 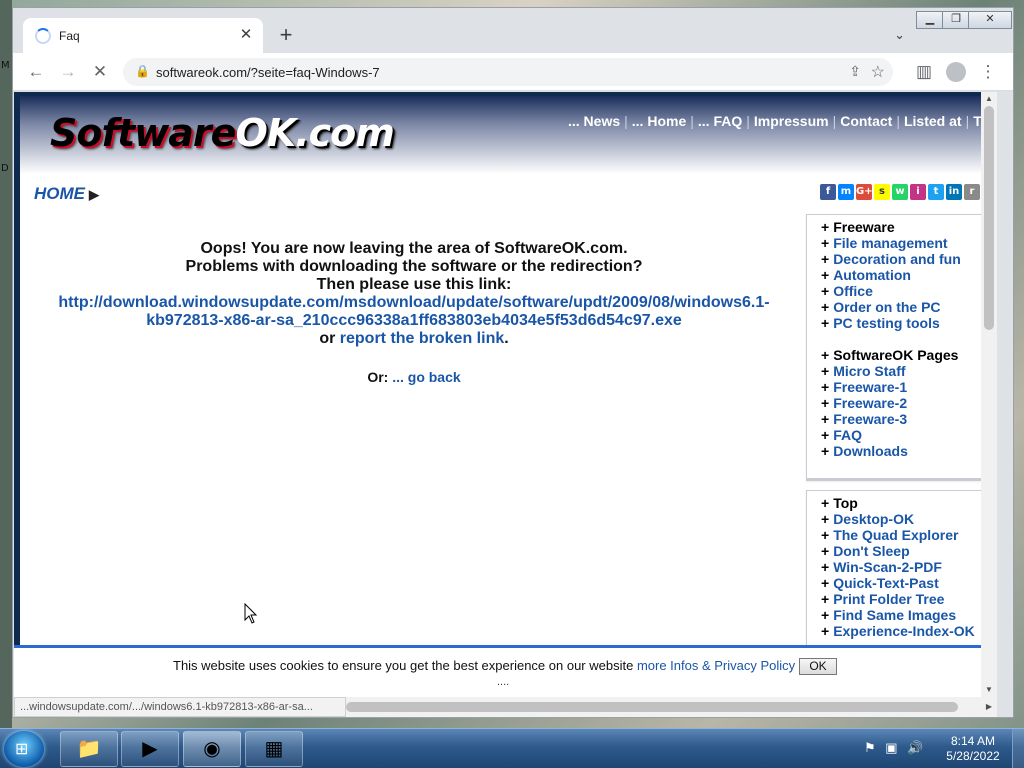 I want to click on sidebar-link: Decoration and fun, so click(x=897, y=259).